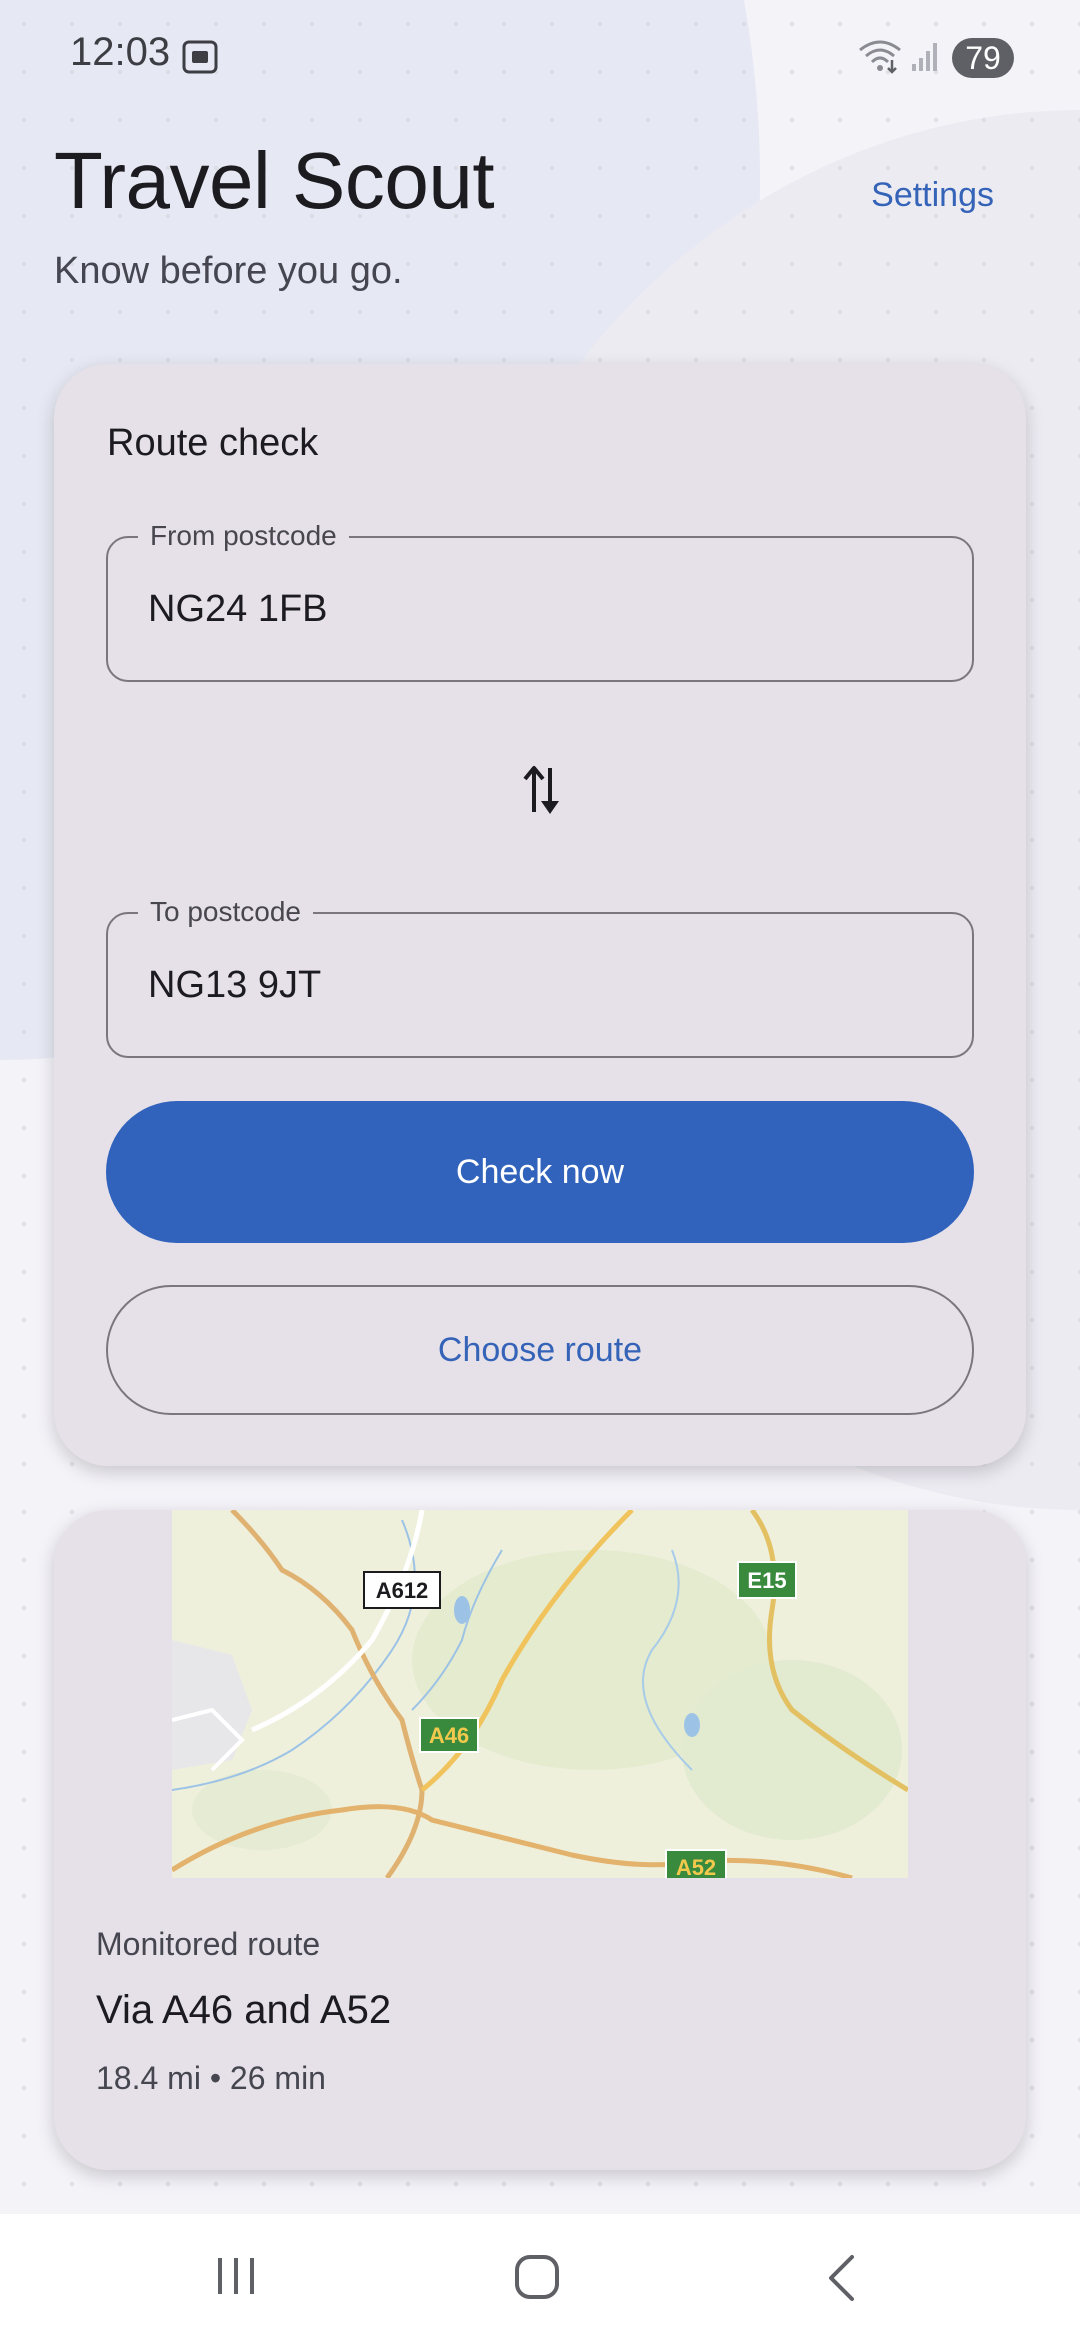 The image size is (1080, 2340). I want to click on road-label-a46: A46, so click(449, 1735).